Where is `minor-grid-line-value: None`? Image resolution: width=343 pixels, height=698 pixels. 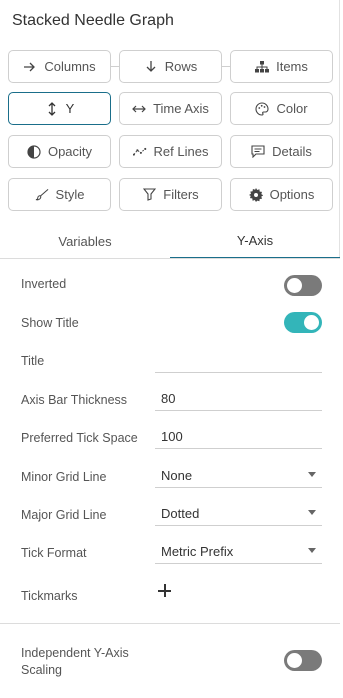
minor-grid-line-value: None is located at coordinates (177, 475).